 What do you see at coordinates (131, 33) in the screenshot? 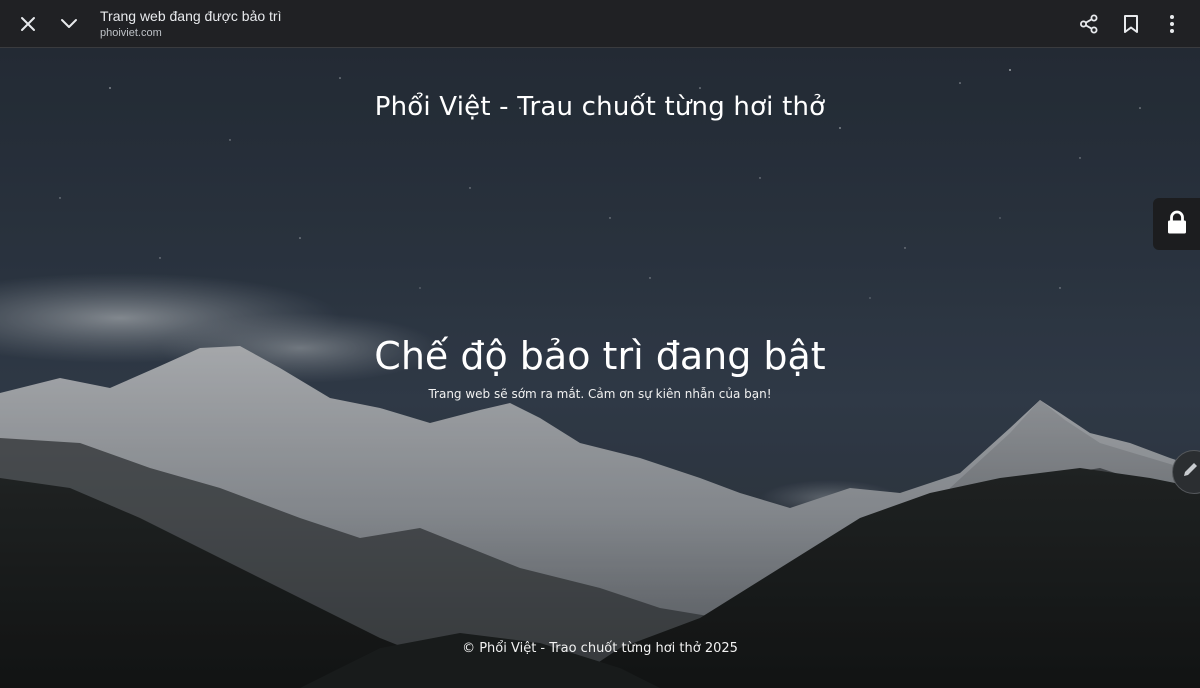
I see `page-url: phoiviet.com` at bounding box center [131, 33].